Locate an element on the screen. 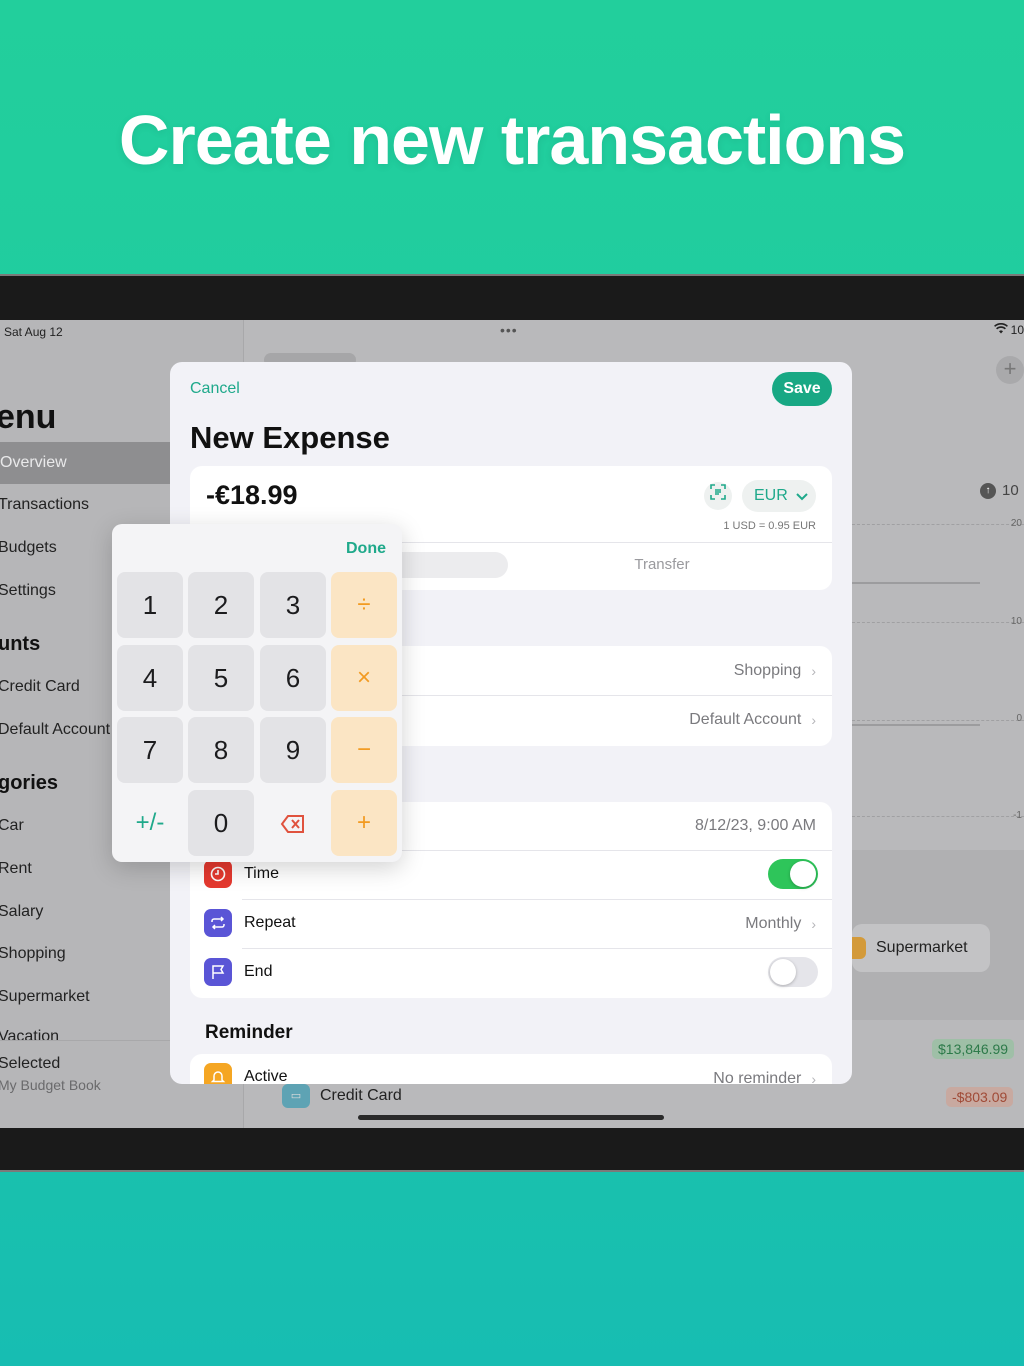 The height and width of the screenshot is (1366, 1024). chart-change: ↑ 10 is located at coordinates (999, 490).